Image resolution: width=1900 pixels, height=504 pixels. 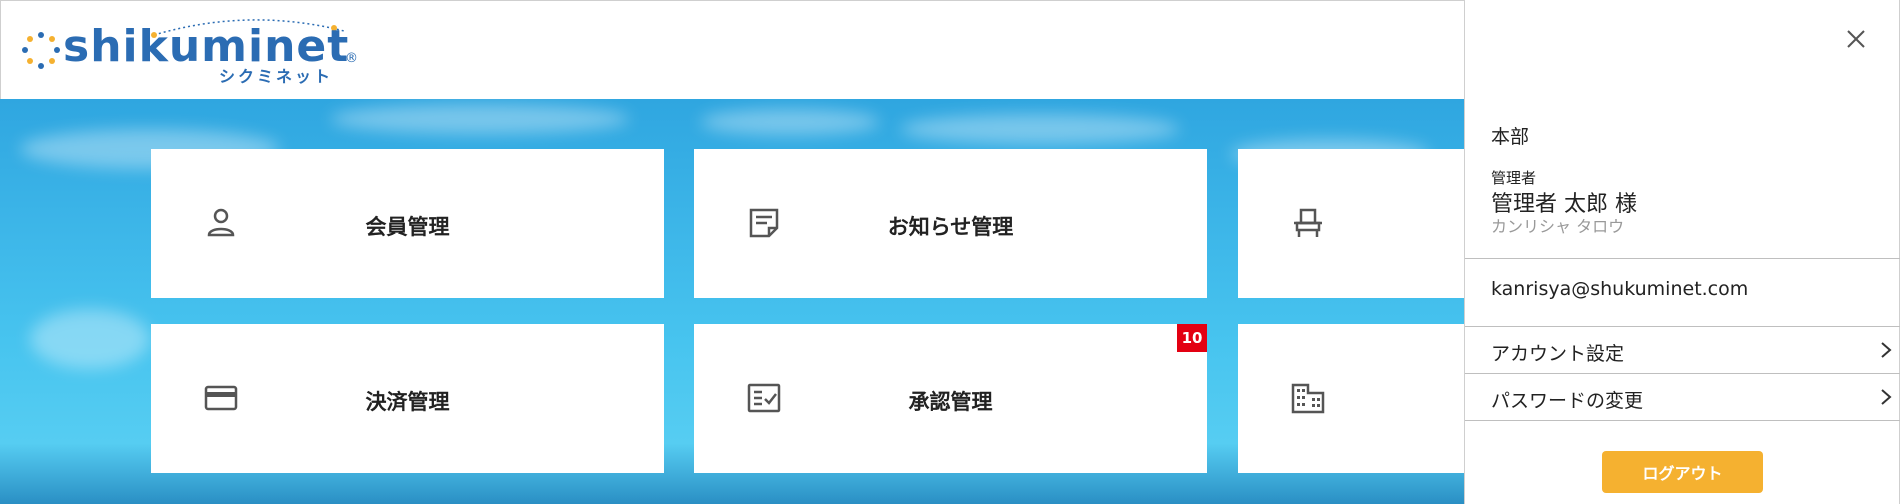 I want to click on tile-payment-management: 決済管理, so click(x=407, y=398).